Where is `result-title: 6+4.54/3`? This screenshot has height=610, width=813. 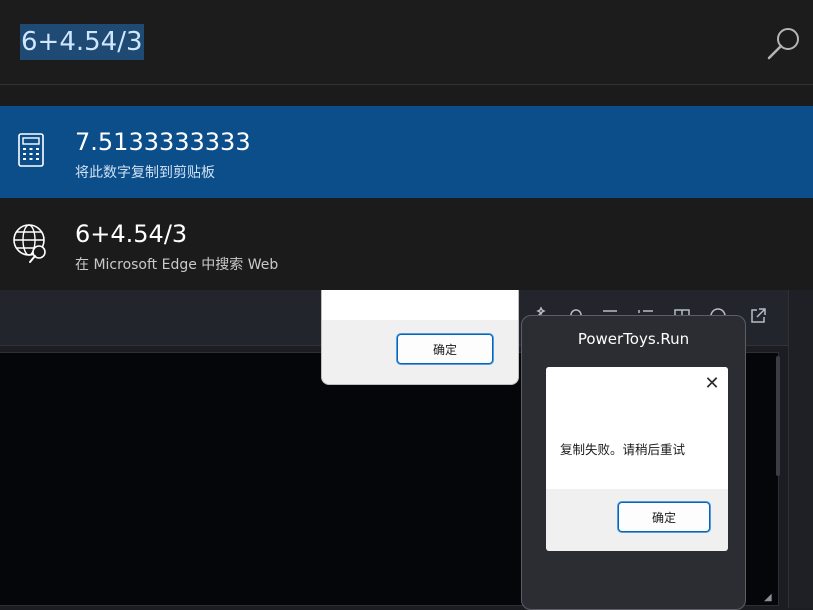
result-title: 6+4.54/3 is located at coordinates (131, 234).